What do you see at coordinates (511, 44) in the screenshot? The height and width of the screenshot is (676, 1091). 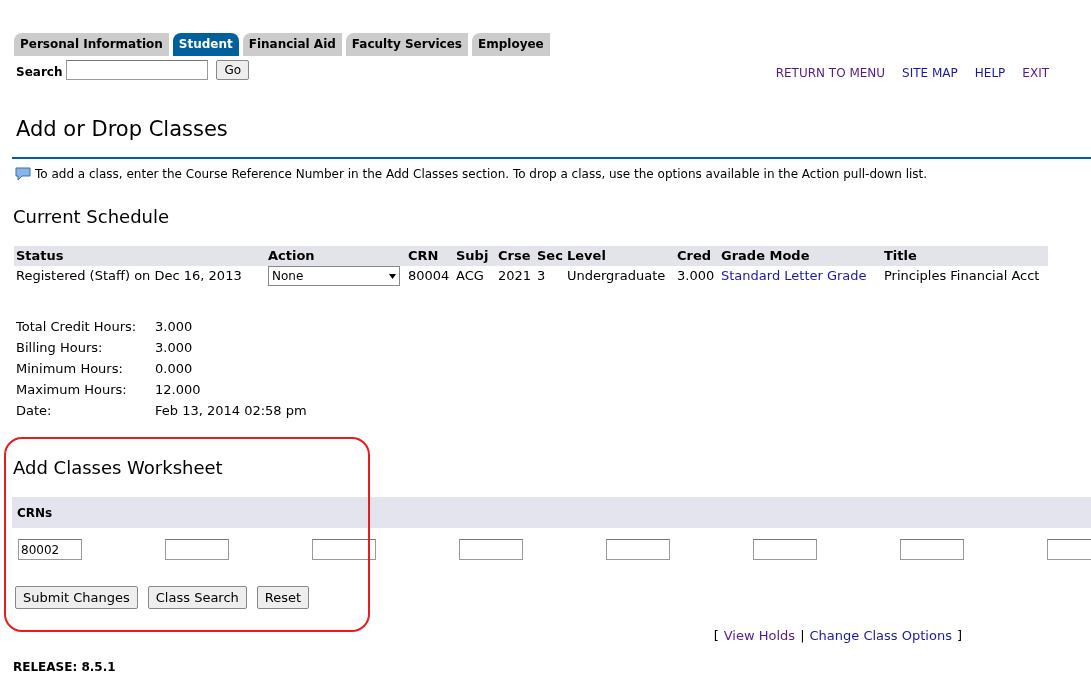 I see `nav-tab: Employee` at bounding box center [511, 44].